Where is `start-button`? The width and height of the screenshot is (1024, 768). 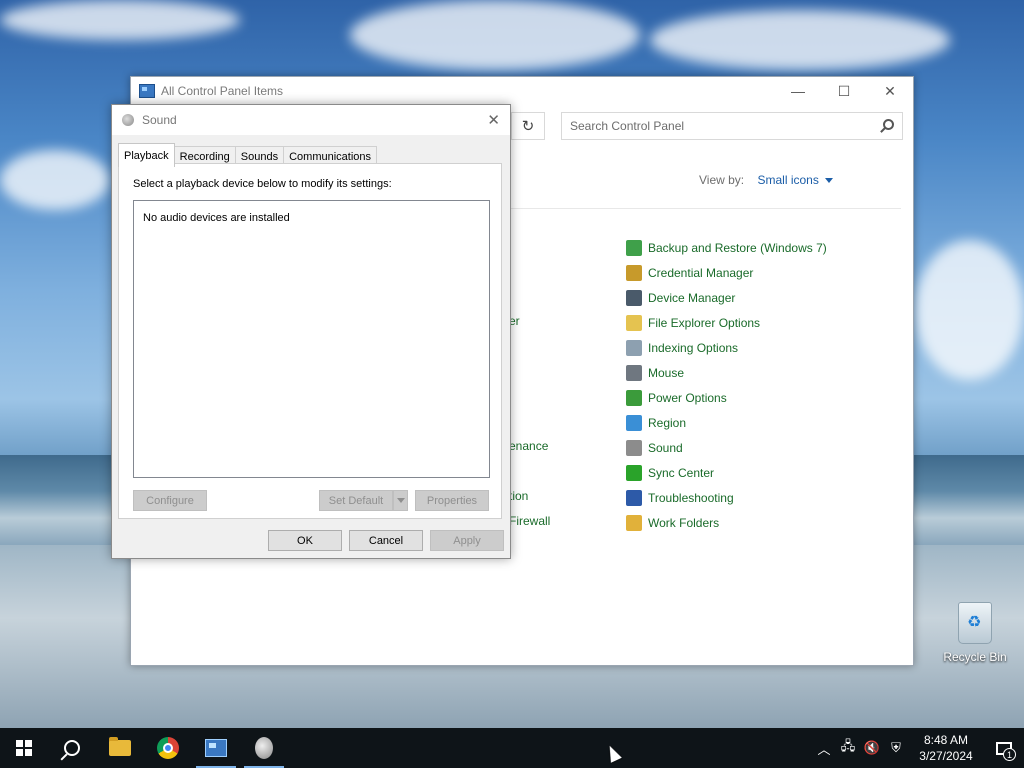 start-button is located at coordinates (24, 748).